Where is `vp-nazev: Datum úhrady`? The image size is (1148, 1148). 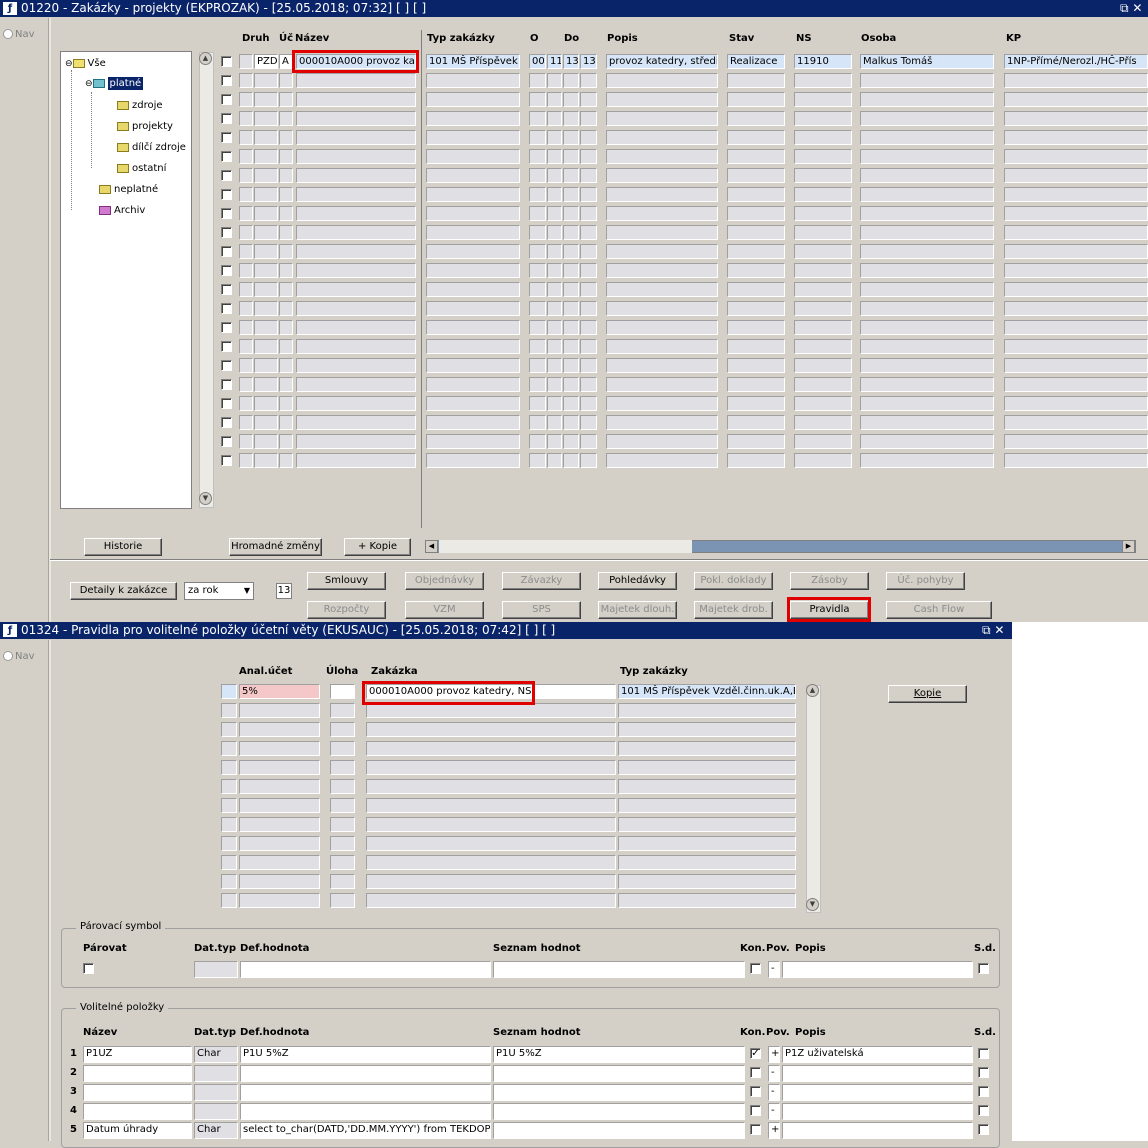
vp-nazev: Datum úhrady is located at coordinates (137, 1130).